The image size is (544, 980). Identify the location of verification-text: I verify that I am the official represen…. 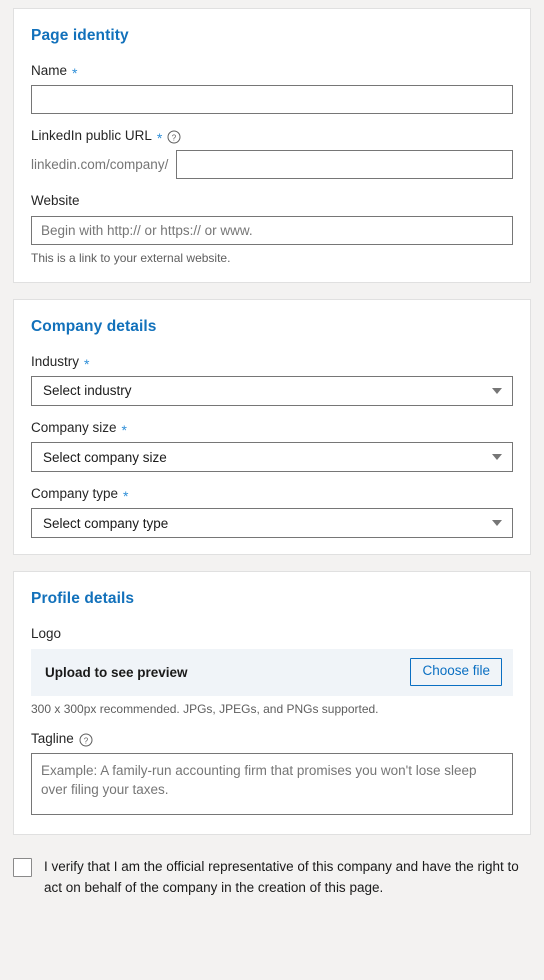
(281, 876).